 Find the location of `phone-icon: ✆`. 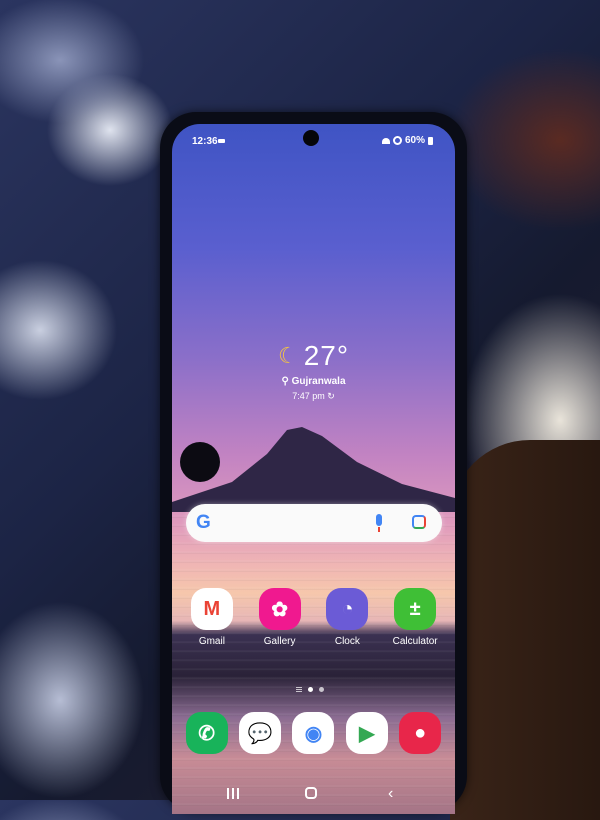

phone-icon: ✆ is located at coordinates (206, 733).